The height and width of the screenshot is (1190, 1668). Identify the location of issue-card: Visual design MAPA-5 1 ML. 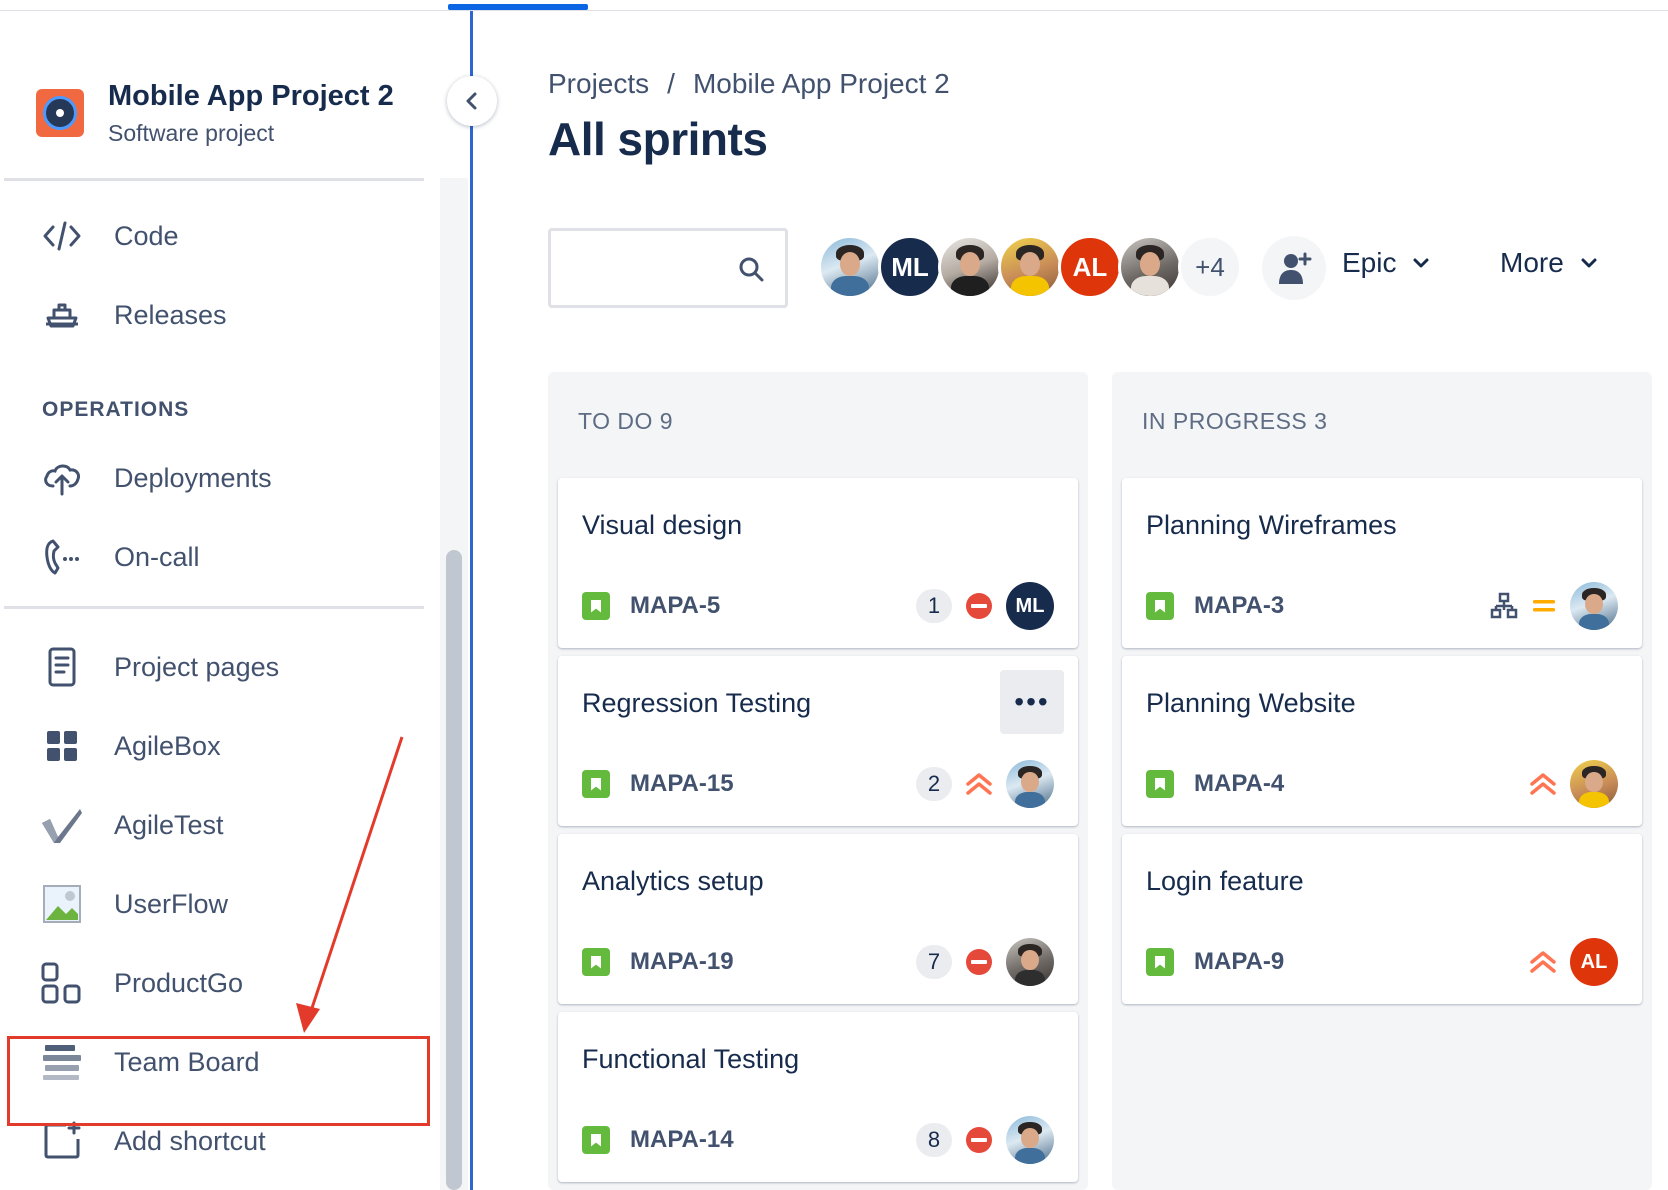
(818, 563).